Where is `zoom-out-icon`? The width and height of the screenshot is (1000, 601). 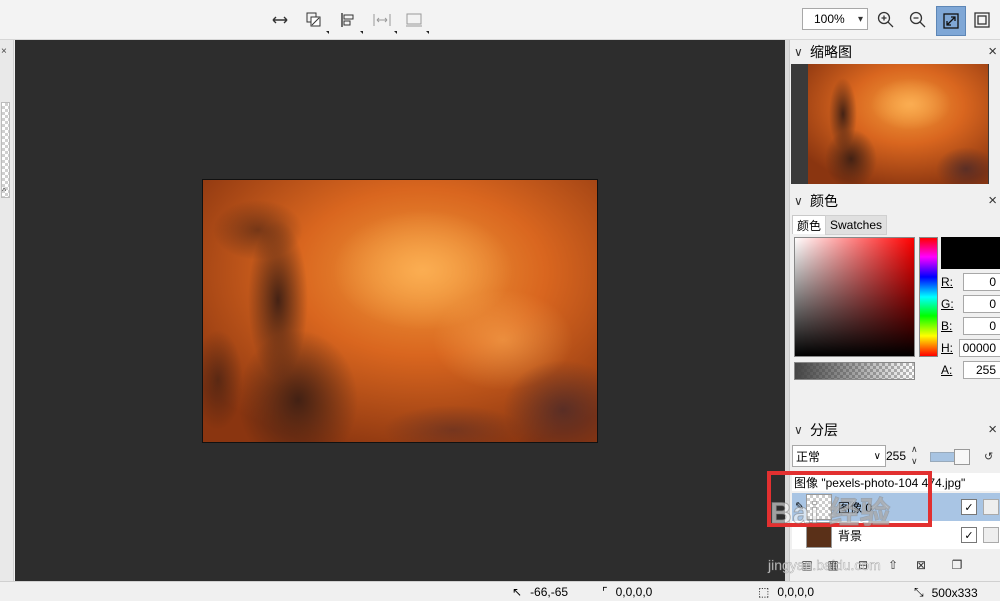
zoom-out-icon is located at coordinates (918, 20).